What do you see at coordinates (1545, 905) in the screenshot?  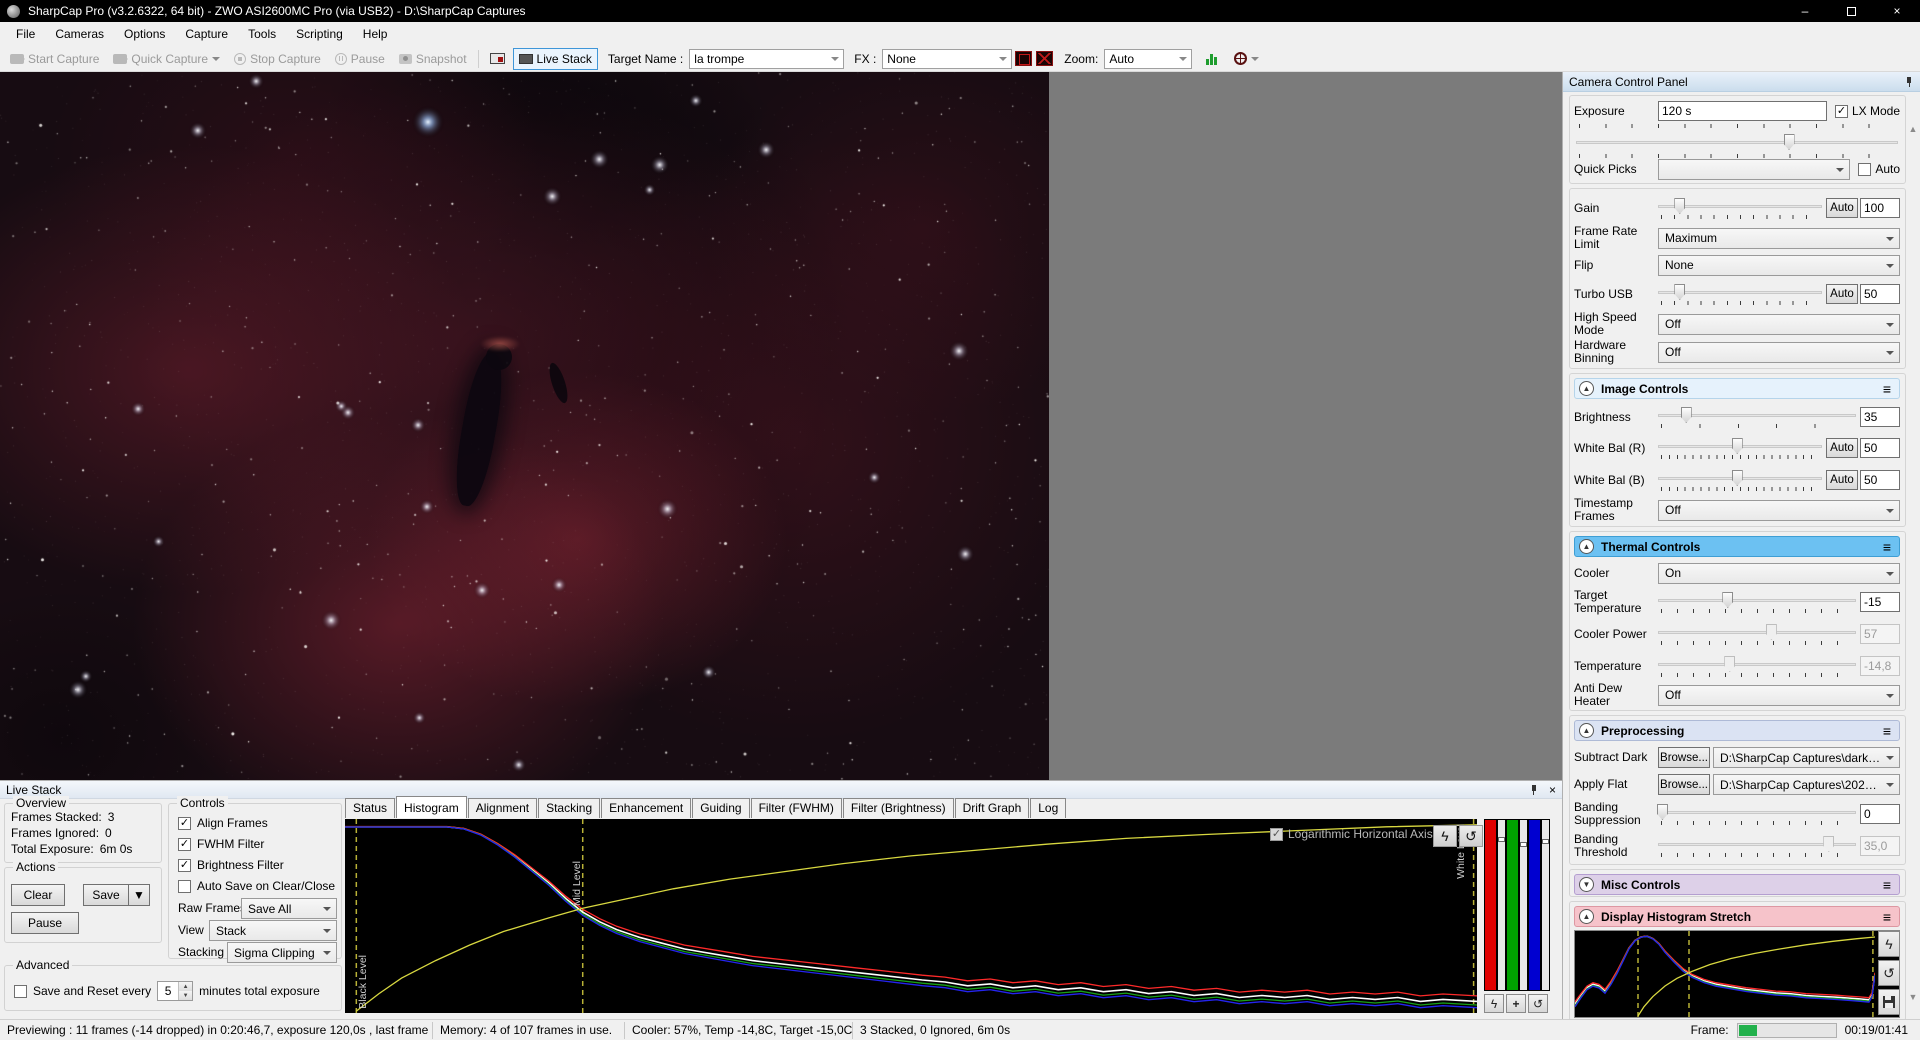 I see `blue-level-slider` at bounding box center [1545, 905].